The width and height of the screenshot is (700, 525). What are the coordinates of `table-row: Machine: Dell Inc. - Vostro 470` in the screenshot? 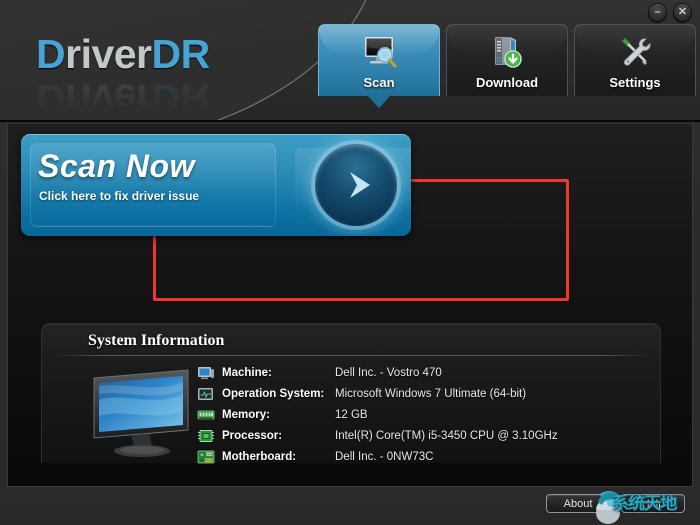 It's located at (427, 372).